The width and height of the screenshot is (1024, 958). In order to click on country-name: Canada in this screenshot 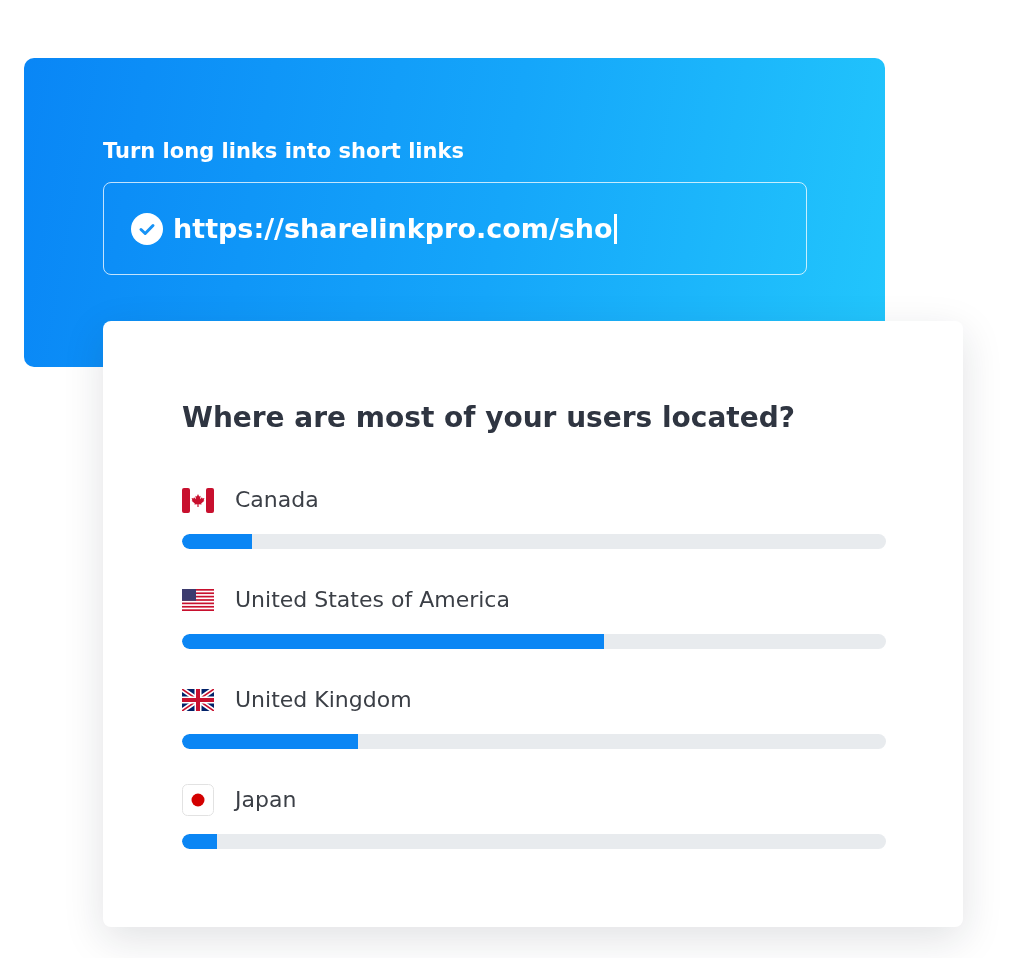, I will do `click(277, 500)`.